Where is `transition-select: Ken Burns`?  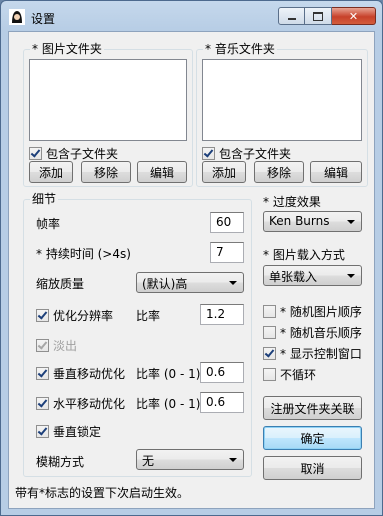
transition-select: Ken Burns is located at coordinates (312, 221).